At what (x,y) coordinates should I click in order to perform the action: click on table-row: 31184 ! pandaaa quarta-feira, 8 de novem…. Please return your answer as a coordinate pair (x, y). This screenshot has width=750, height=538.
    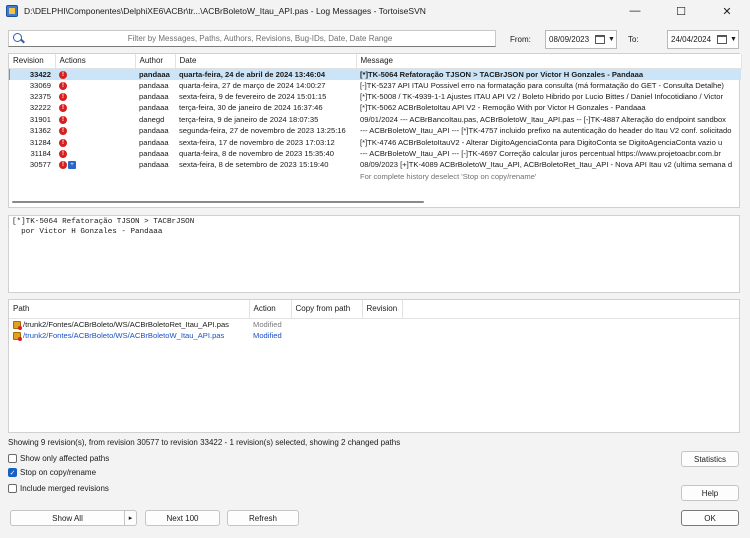
    Looking at the image, I should click on (375, 153).